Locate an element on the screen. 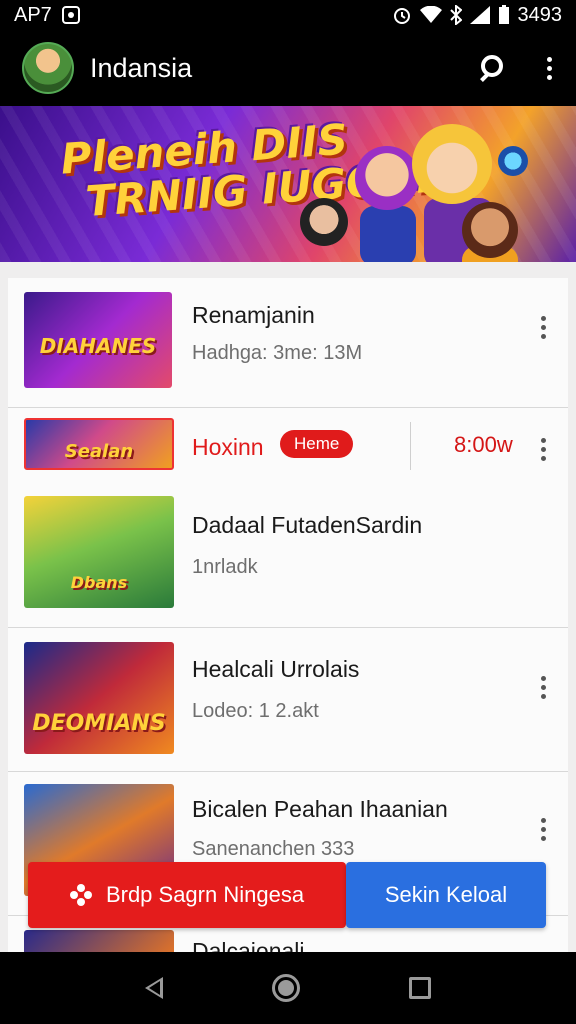 This screenshot has width=576, height=1024. game-thumbnail: Sealan is located at coordinates (99, 444).